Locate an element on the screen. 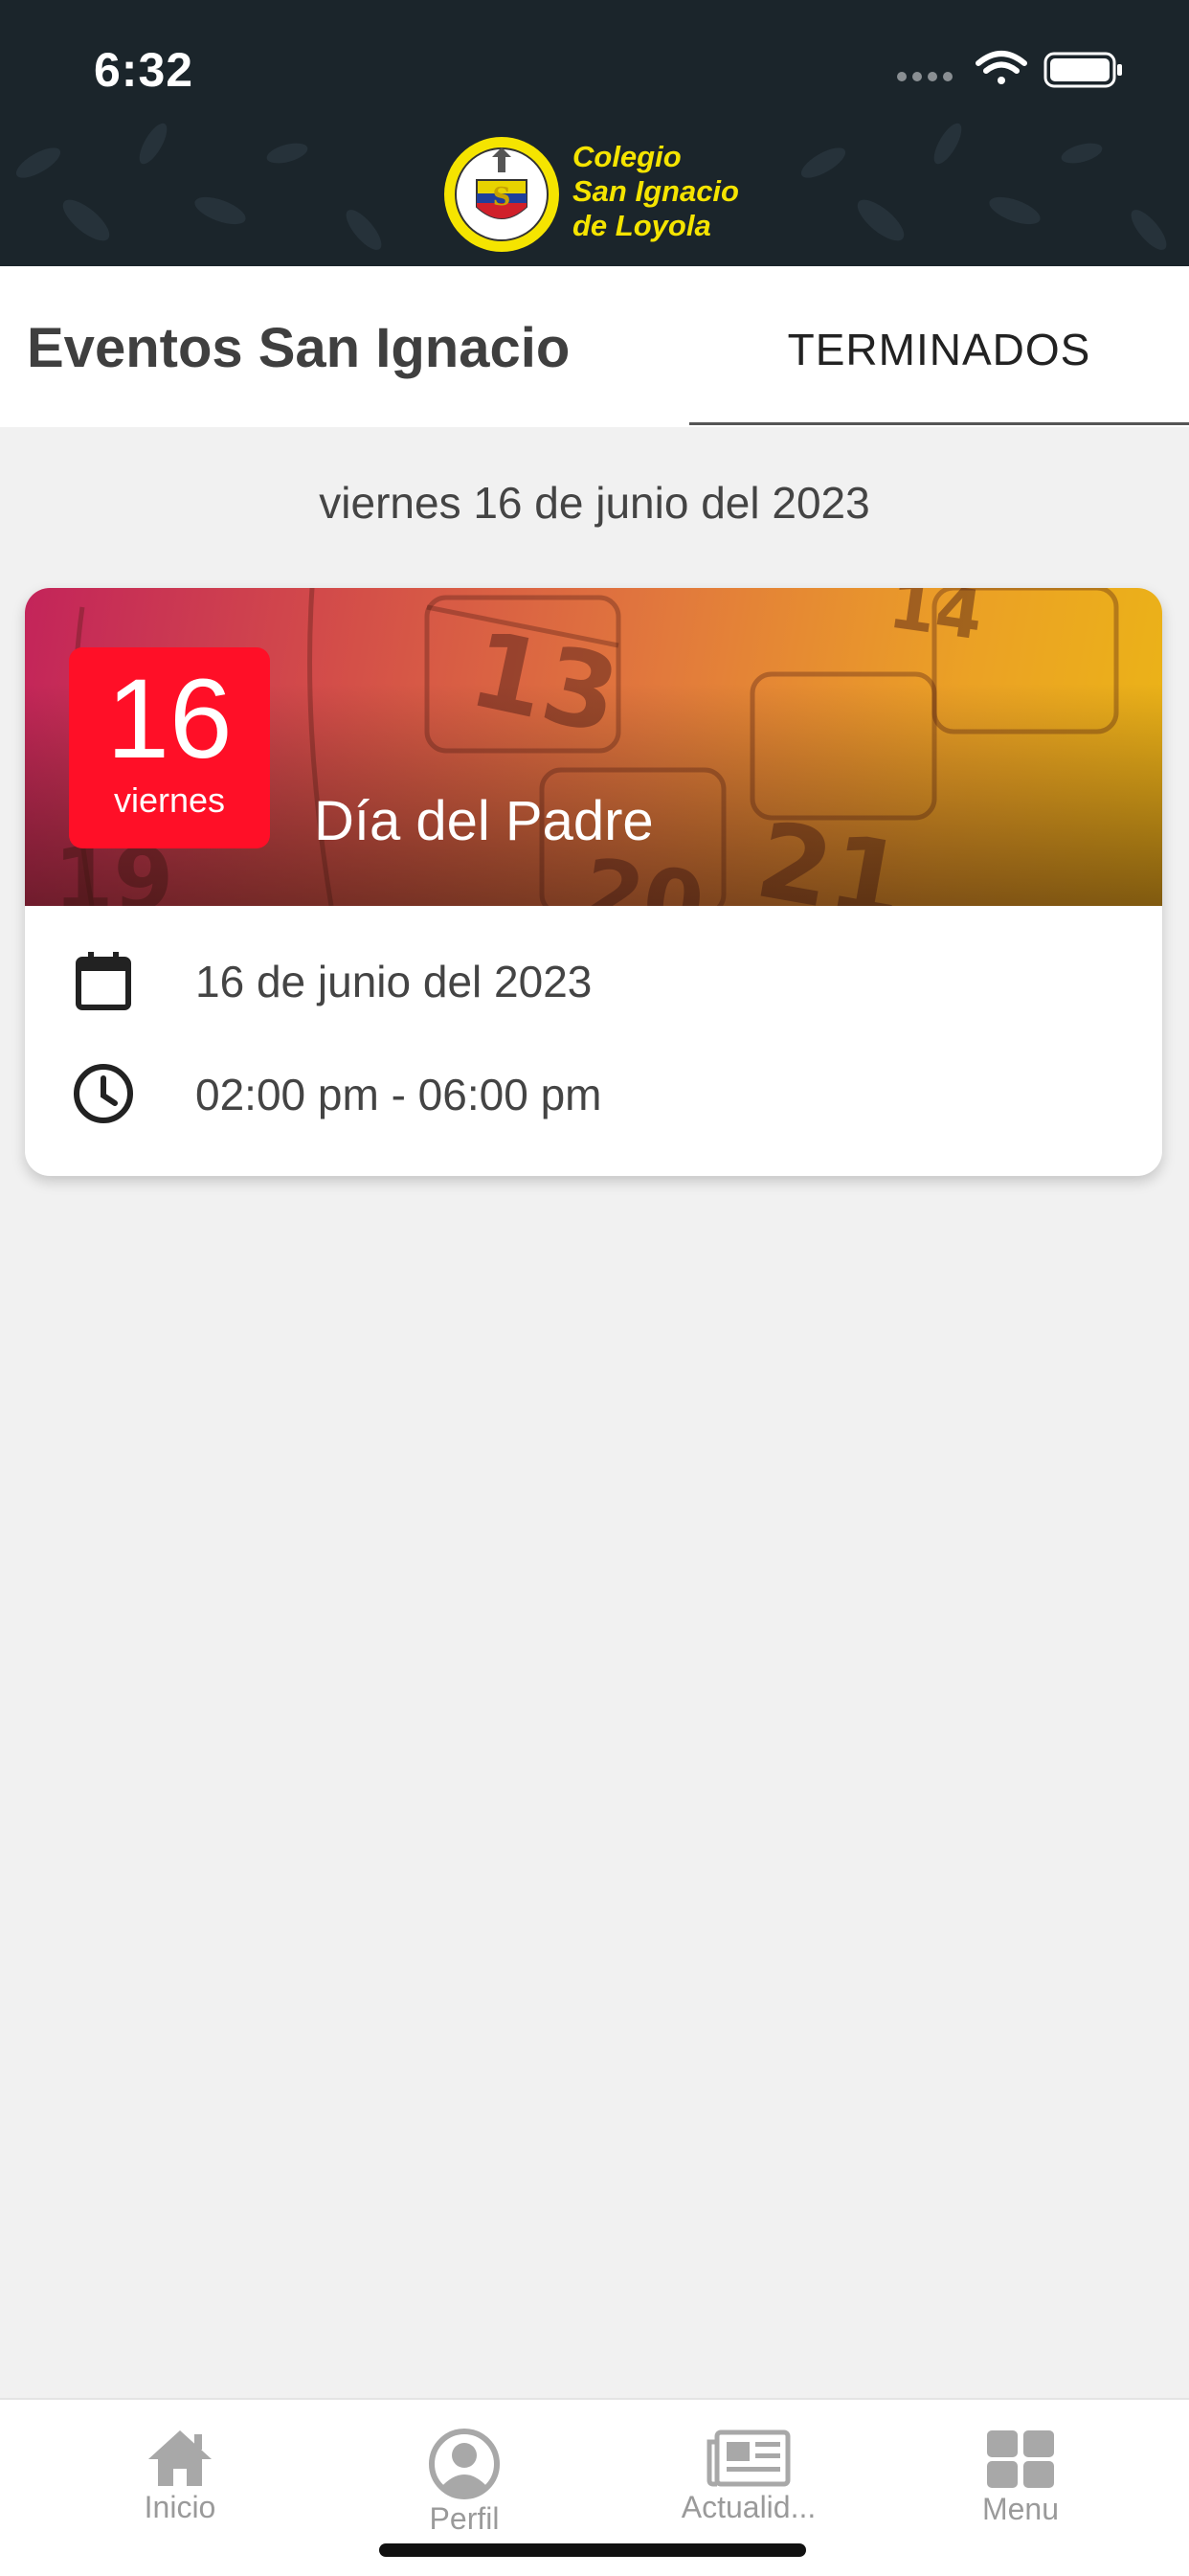 Image resolution: width=1189 pixels, height=2576 pixels. school-name-line-2: San Ignacio is located at coordinates (655, 191).